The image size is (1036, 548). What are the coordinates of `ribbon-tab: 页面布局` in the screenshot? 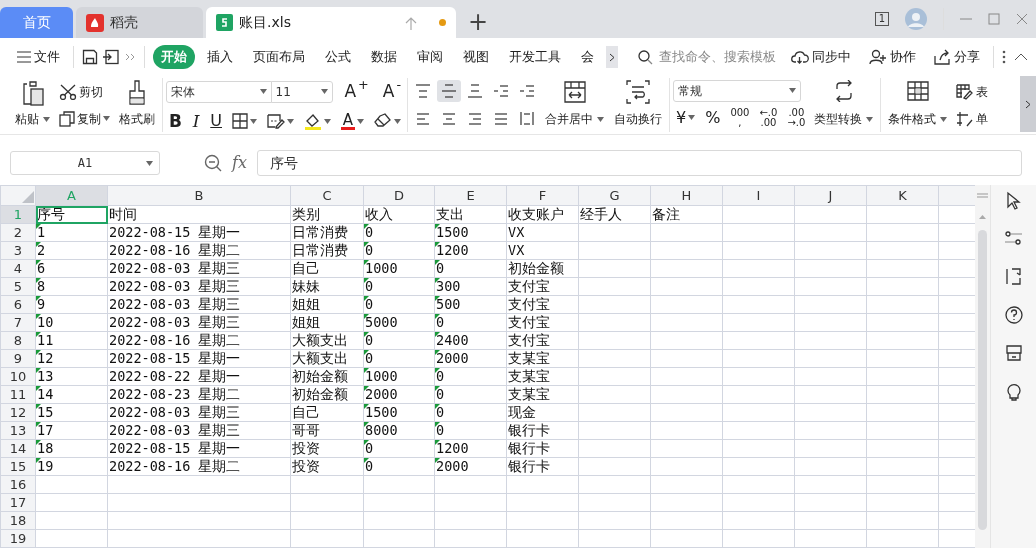 It's located at (279, 57).